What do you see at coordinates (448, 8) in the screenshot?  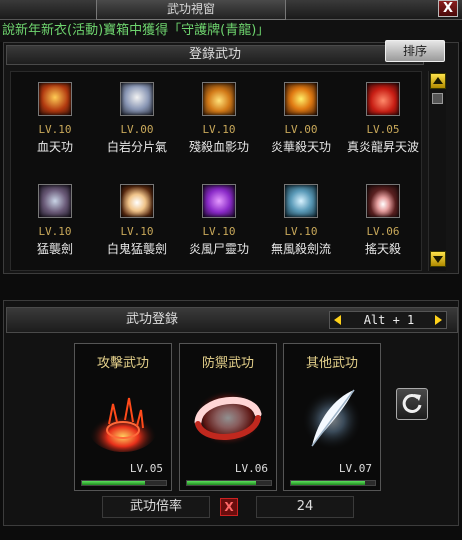 I see `close-button: X` at bounding box center [448, 8].